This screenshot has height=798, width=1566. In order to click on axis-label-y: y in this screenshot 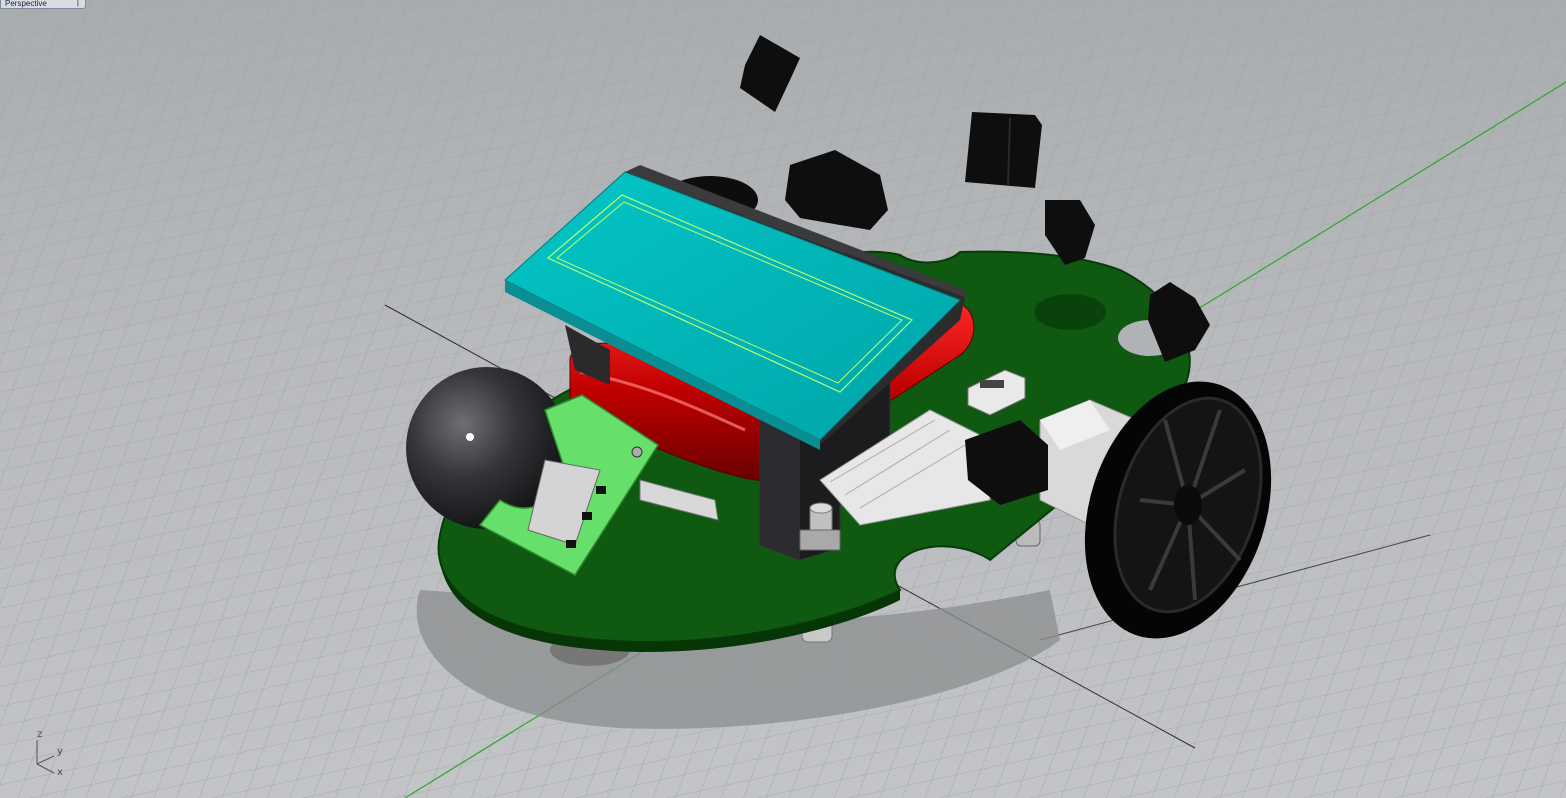, I will do `click(60, 751)`.